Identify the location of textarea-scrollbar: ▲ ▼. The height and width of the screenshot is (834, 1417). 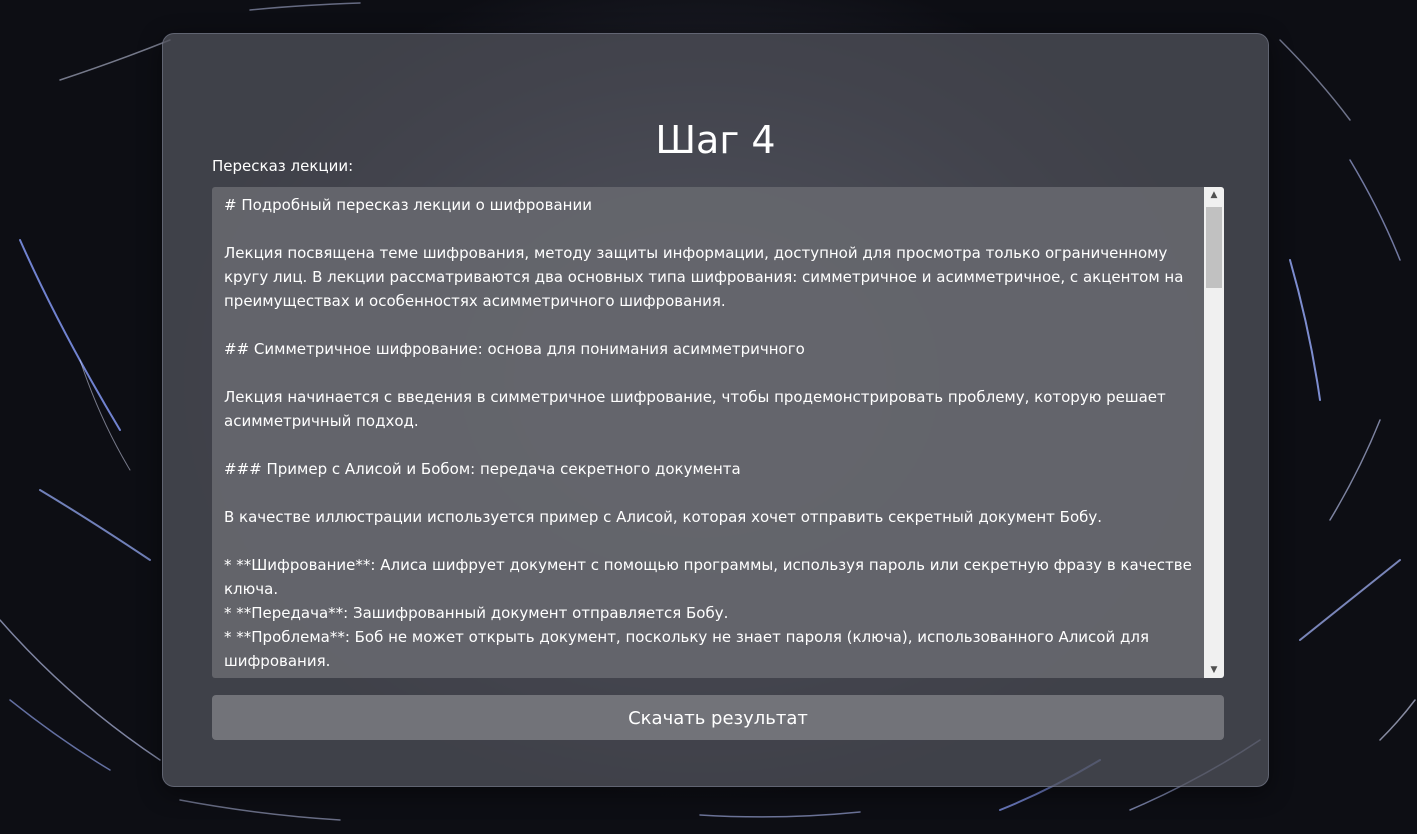
(1214, 432).